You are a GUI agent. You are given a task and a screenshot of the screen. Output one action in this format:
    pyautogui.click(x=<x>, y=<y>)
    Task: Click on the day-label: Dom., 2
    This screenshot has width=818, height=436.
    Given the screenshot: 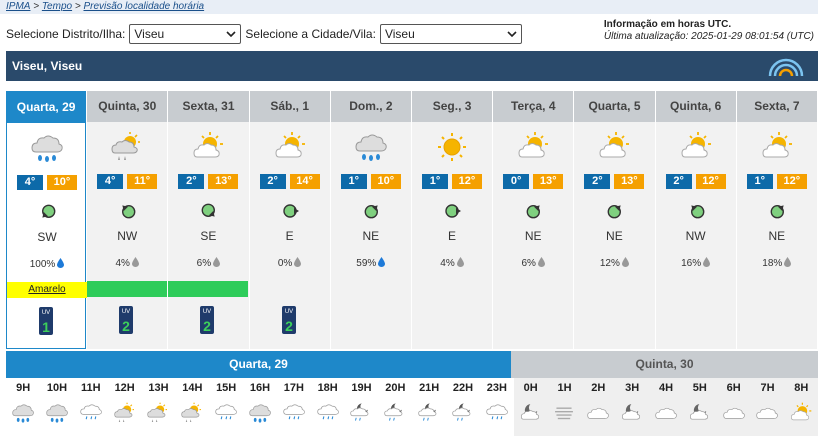 What is the action you would take?
    pyautogui.click(x=370, y=106)
    